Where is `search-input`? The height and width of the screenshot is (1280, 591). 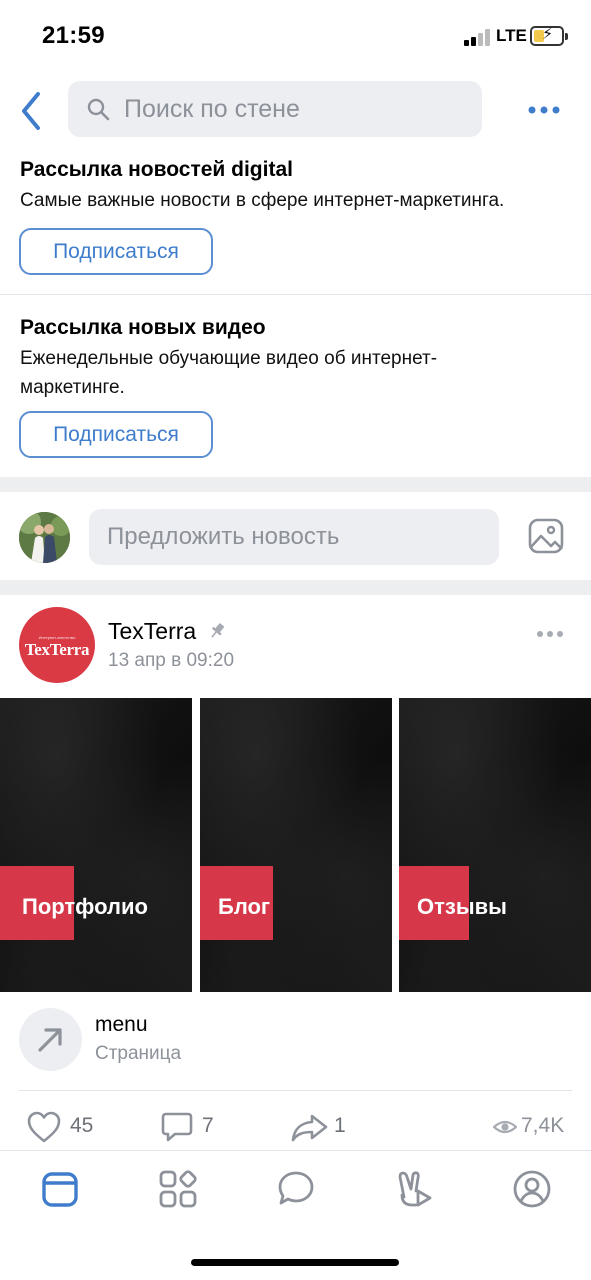
search-input is located at coordinates (294, 109).